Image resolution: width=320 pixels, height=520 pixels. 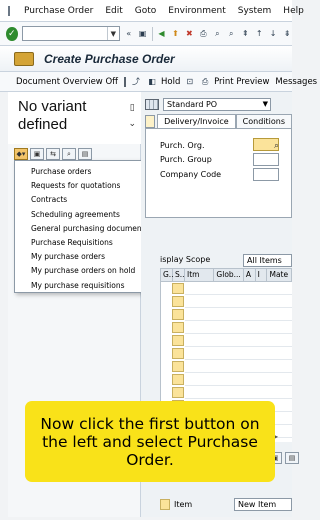 I want to click on menu-item-label: My purchase requisitions, so click(x=78, y=285).